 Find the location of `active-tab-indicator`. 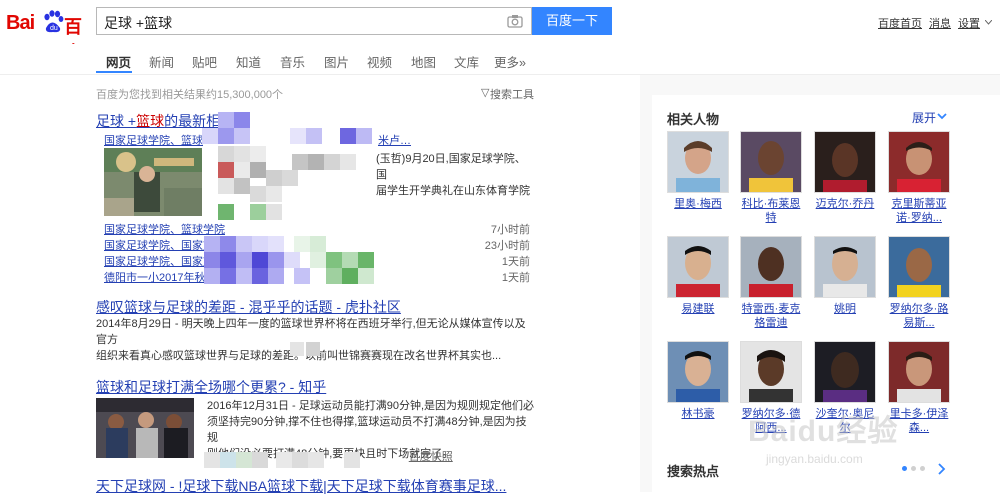

active-tab-indicator is located at coordinates (114, 72).